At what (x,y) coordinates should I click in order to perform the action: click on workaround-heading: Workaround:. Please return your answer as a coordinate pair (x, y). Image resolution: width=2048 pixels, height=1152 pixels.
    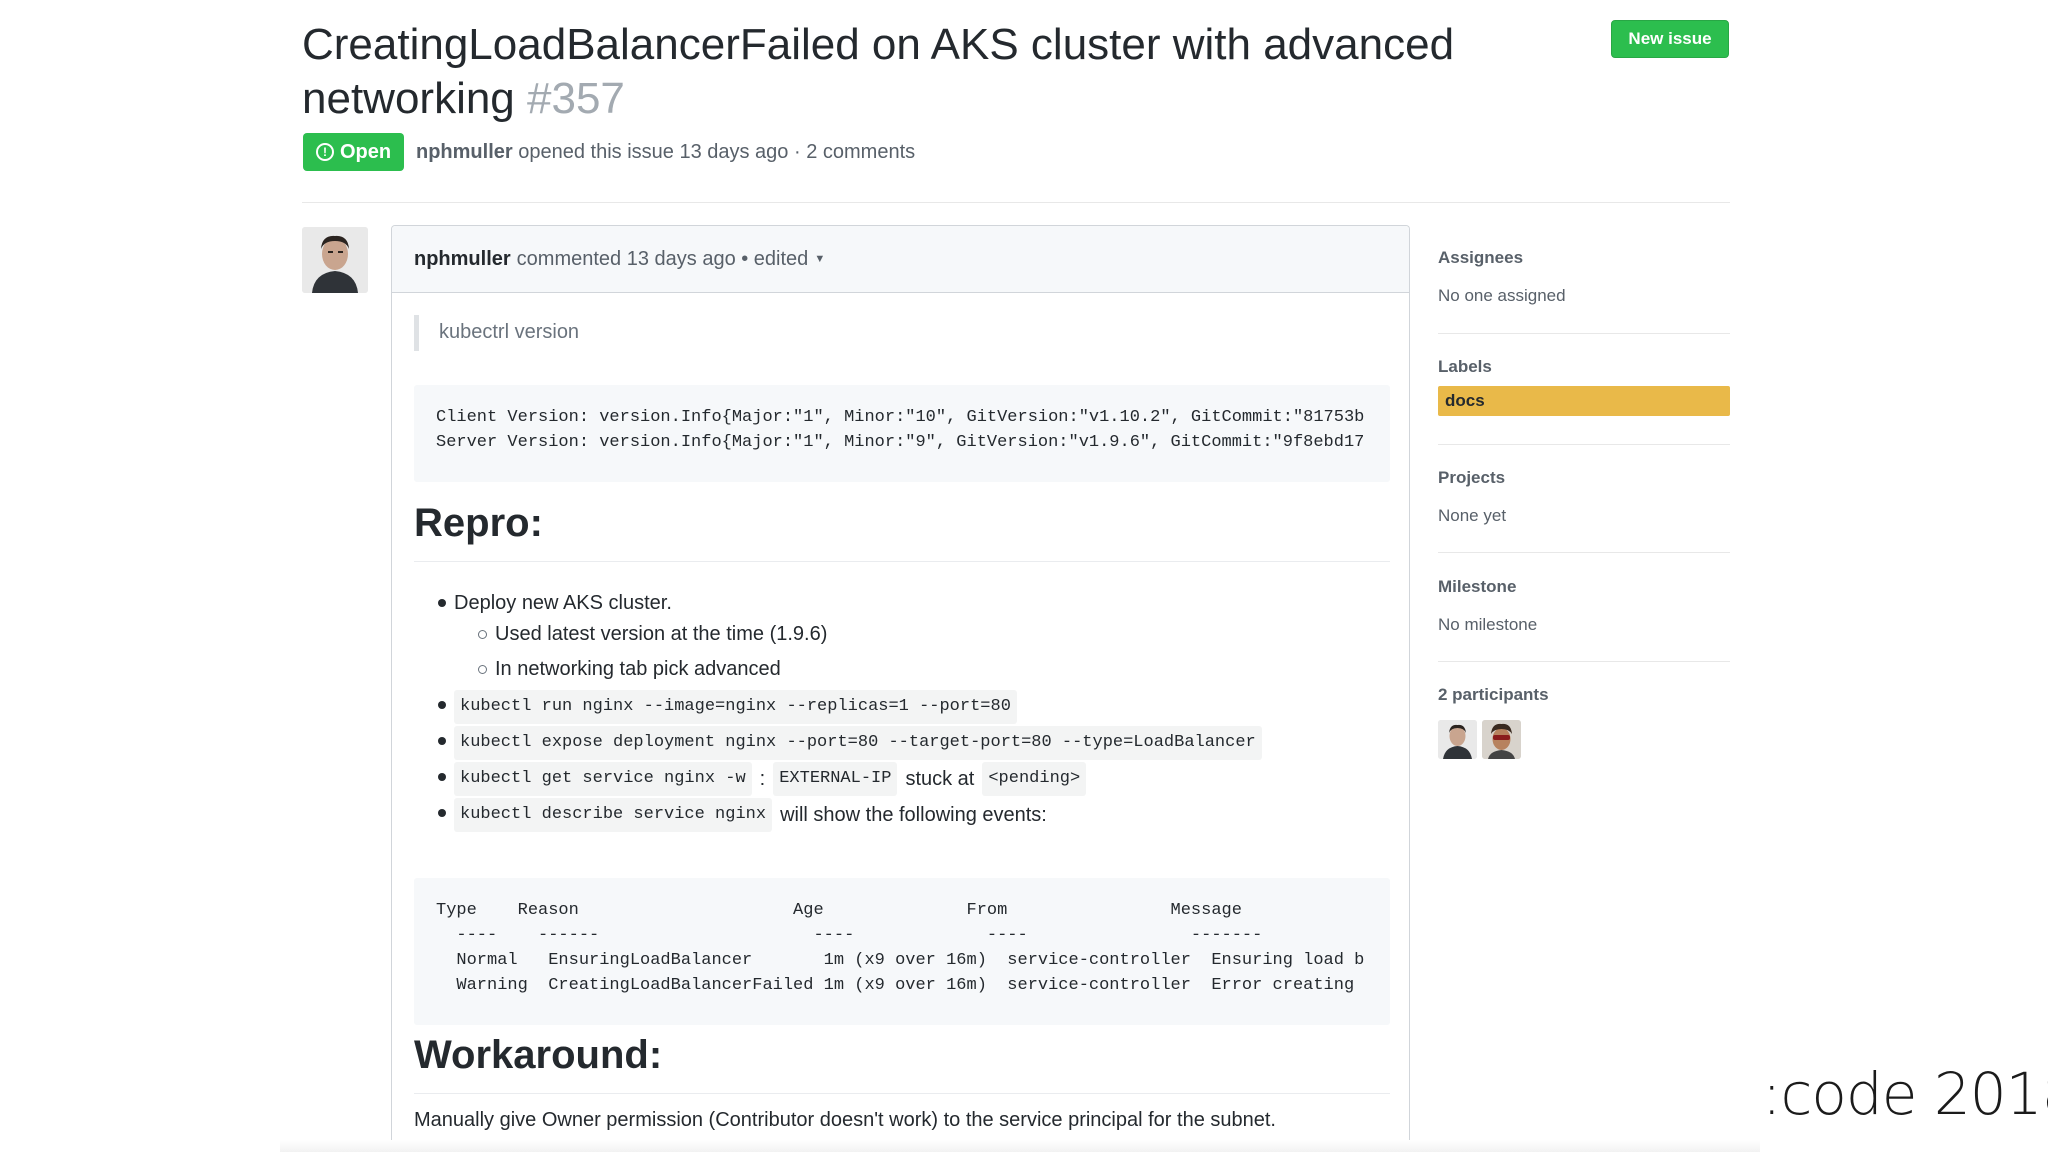
    Looking at the image, I should click on (538, 1055).